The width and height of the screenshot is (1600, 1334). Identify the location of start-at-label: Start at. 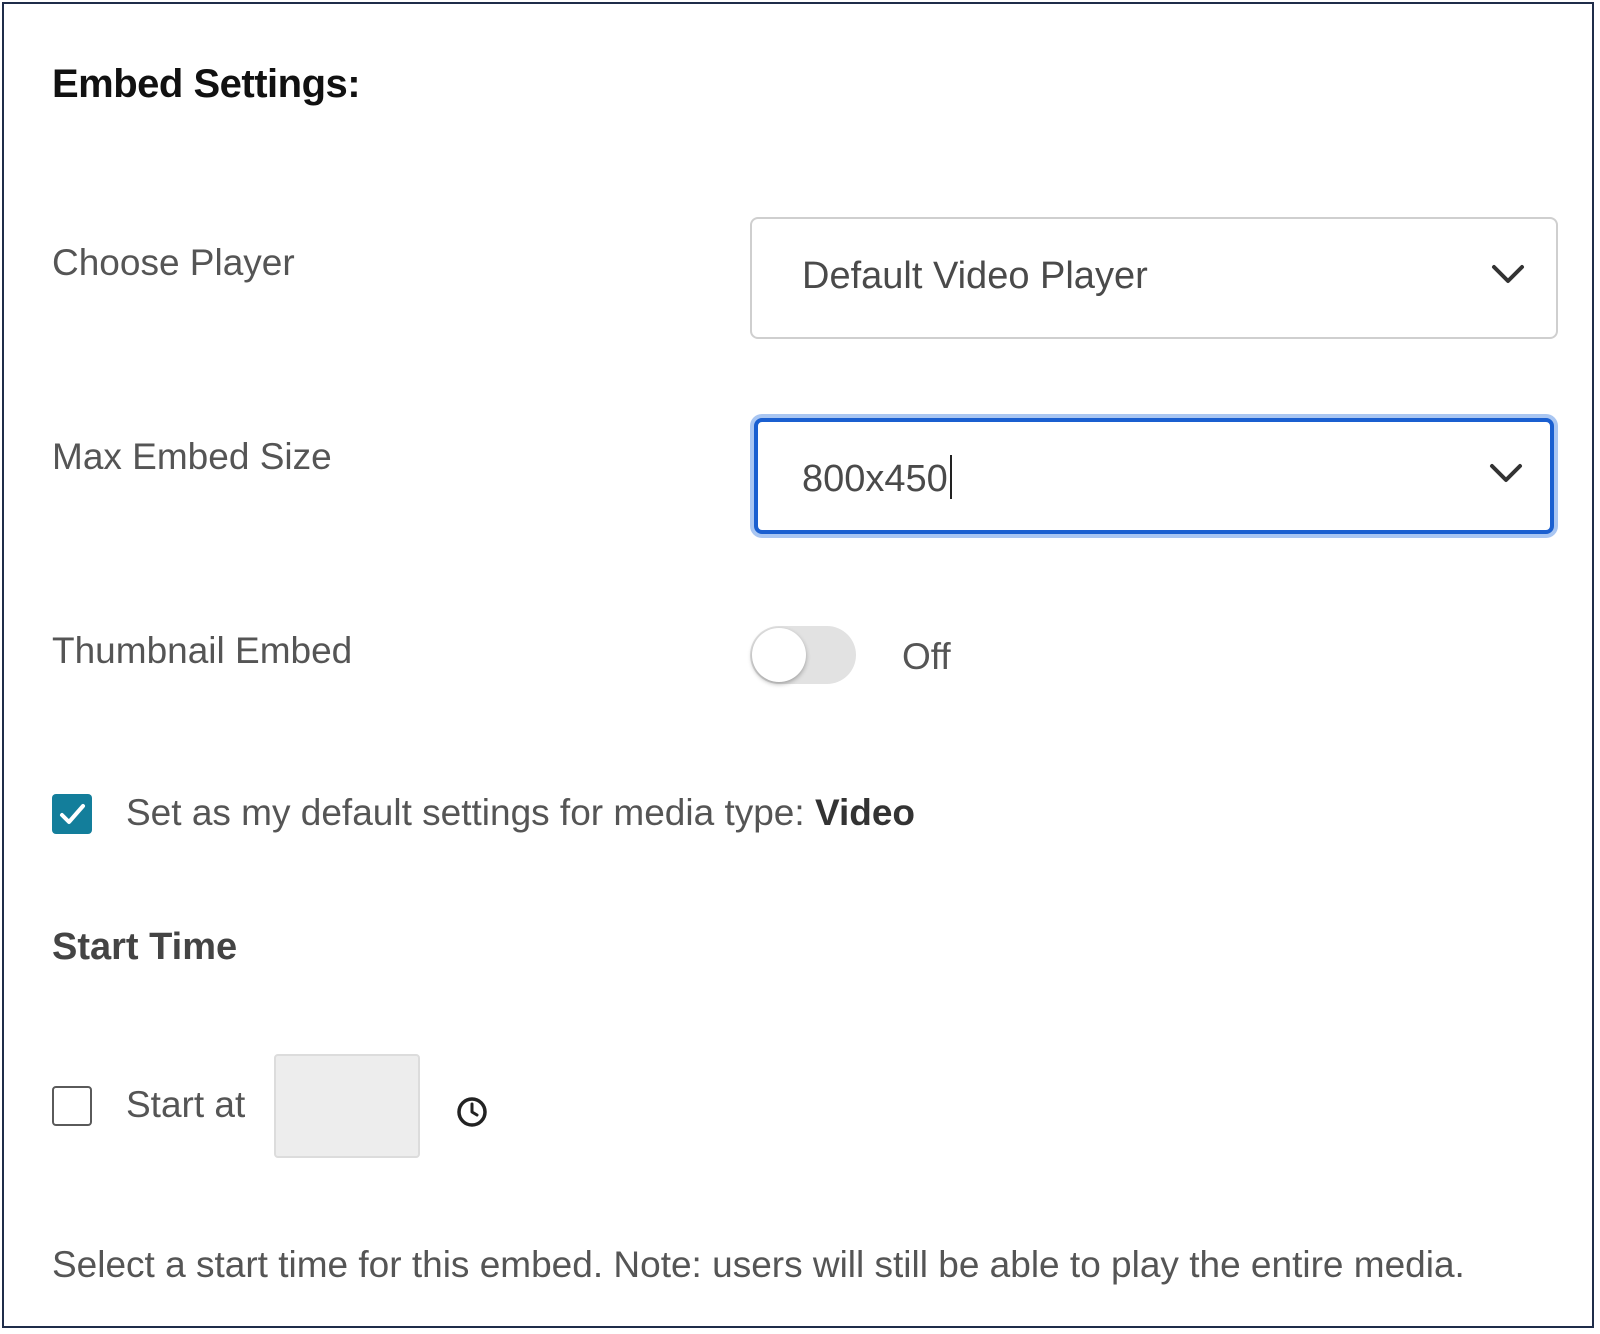
(186, 1104).